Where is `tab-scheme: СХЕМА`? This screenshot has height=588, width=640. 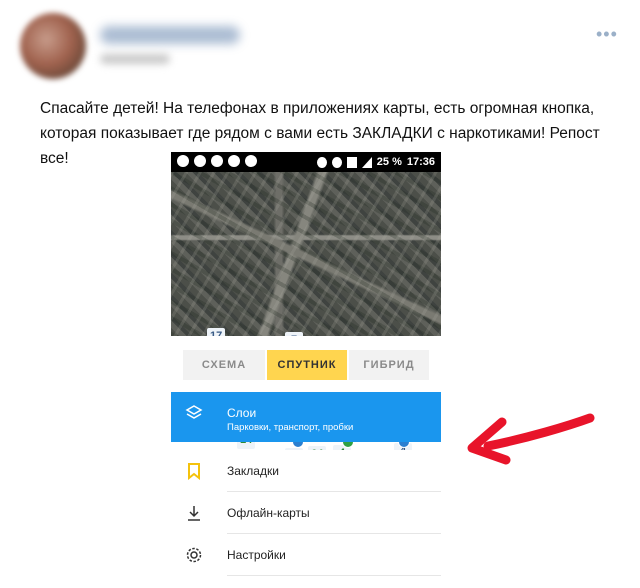
tab-scheme: СХЕМА is located at coordinates (224, 365).